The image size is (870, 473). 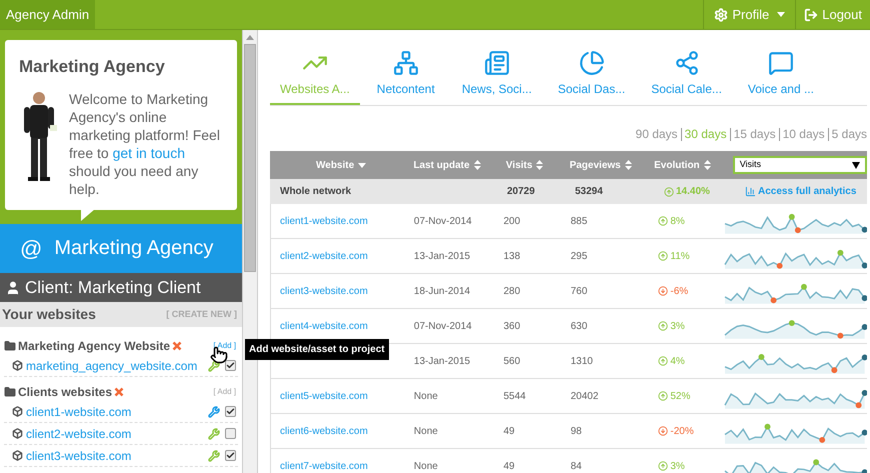 What do you see at coordinates (456, 165) in the screenshot?
I see `column-header: Last update` at bounding box center [456, 165].